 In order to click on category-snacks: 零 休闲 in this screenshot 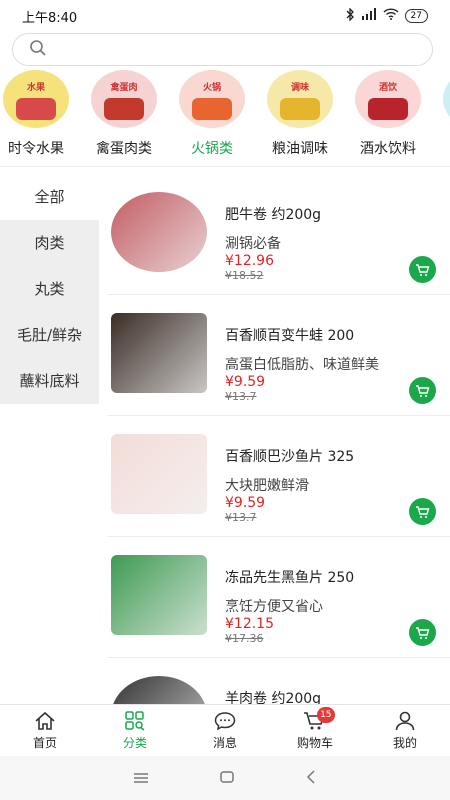, I will do `click(441, 116)`.